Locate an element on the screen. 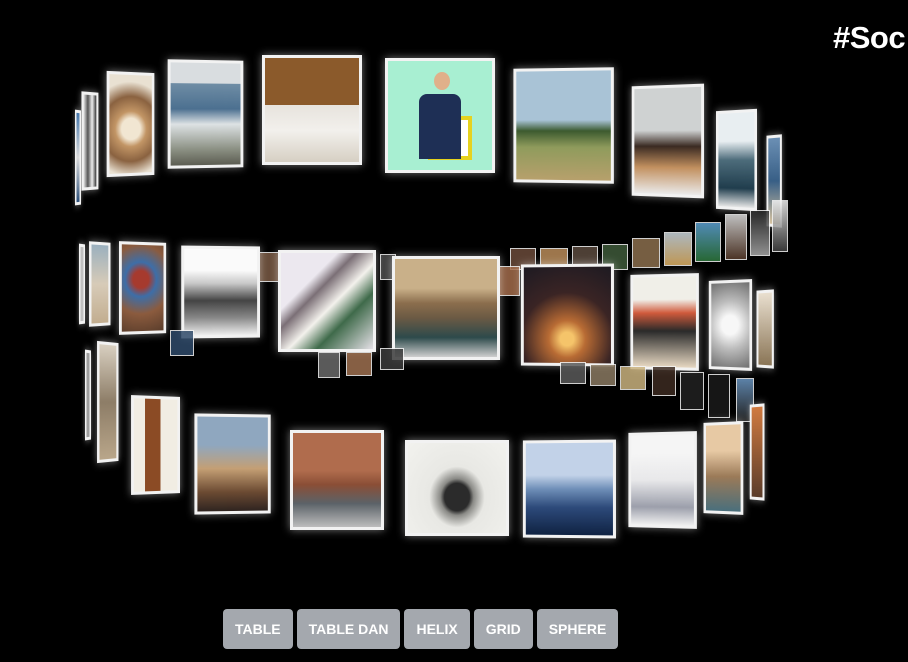 This screenshot has height=662, width=908. sphere-button: SPHERE is located at coordinates (577, 629).